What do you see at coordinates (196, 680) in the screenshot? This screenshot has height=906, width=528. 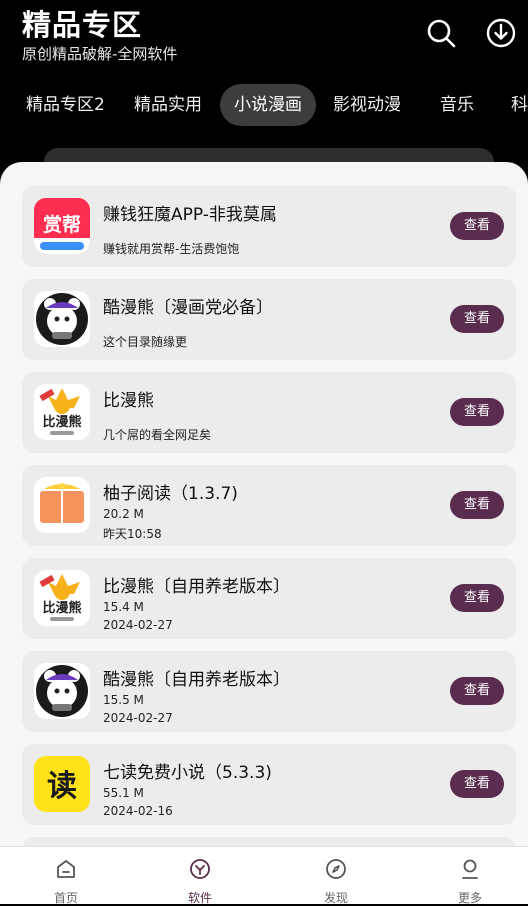 I see `app-name: 酷漫熊〔自用养老版本〕` at bounding box center [196, 680].